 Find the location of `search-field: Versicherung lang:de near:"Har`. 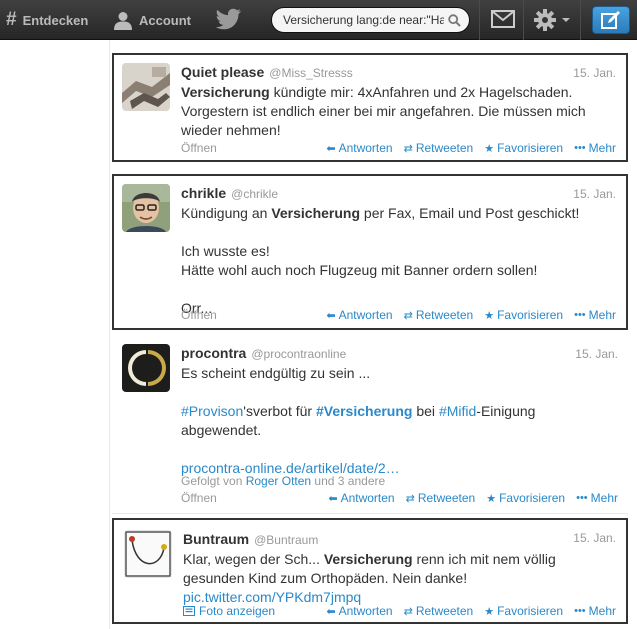

search-field: Versicherung lang:de near:"Har is located at coordinates (370, 20).